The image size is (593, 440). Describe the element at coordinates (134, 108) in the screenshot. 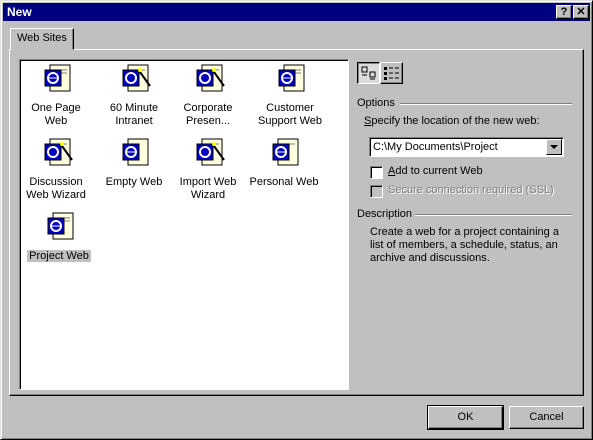

I see `template-label-line1: 60 Minute` at that location.